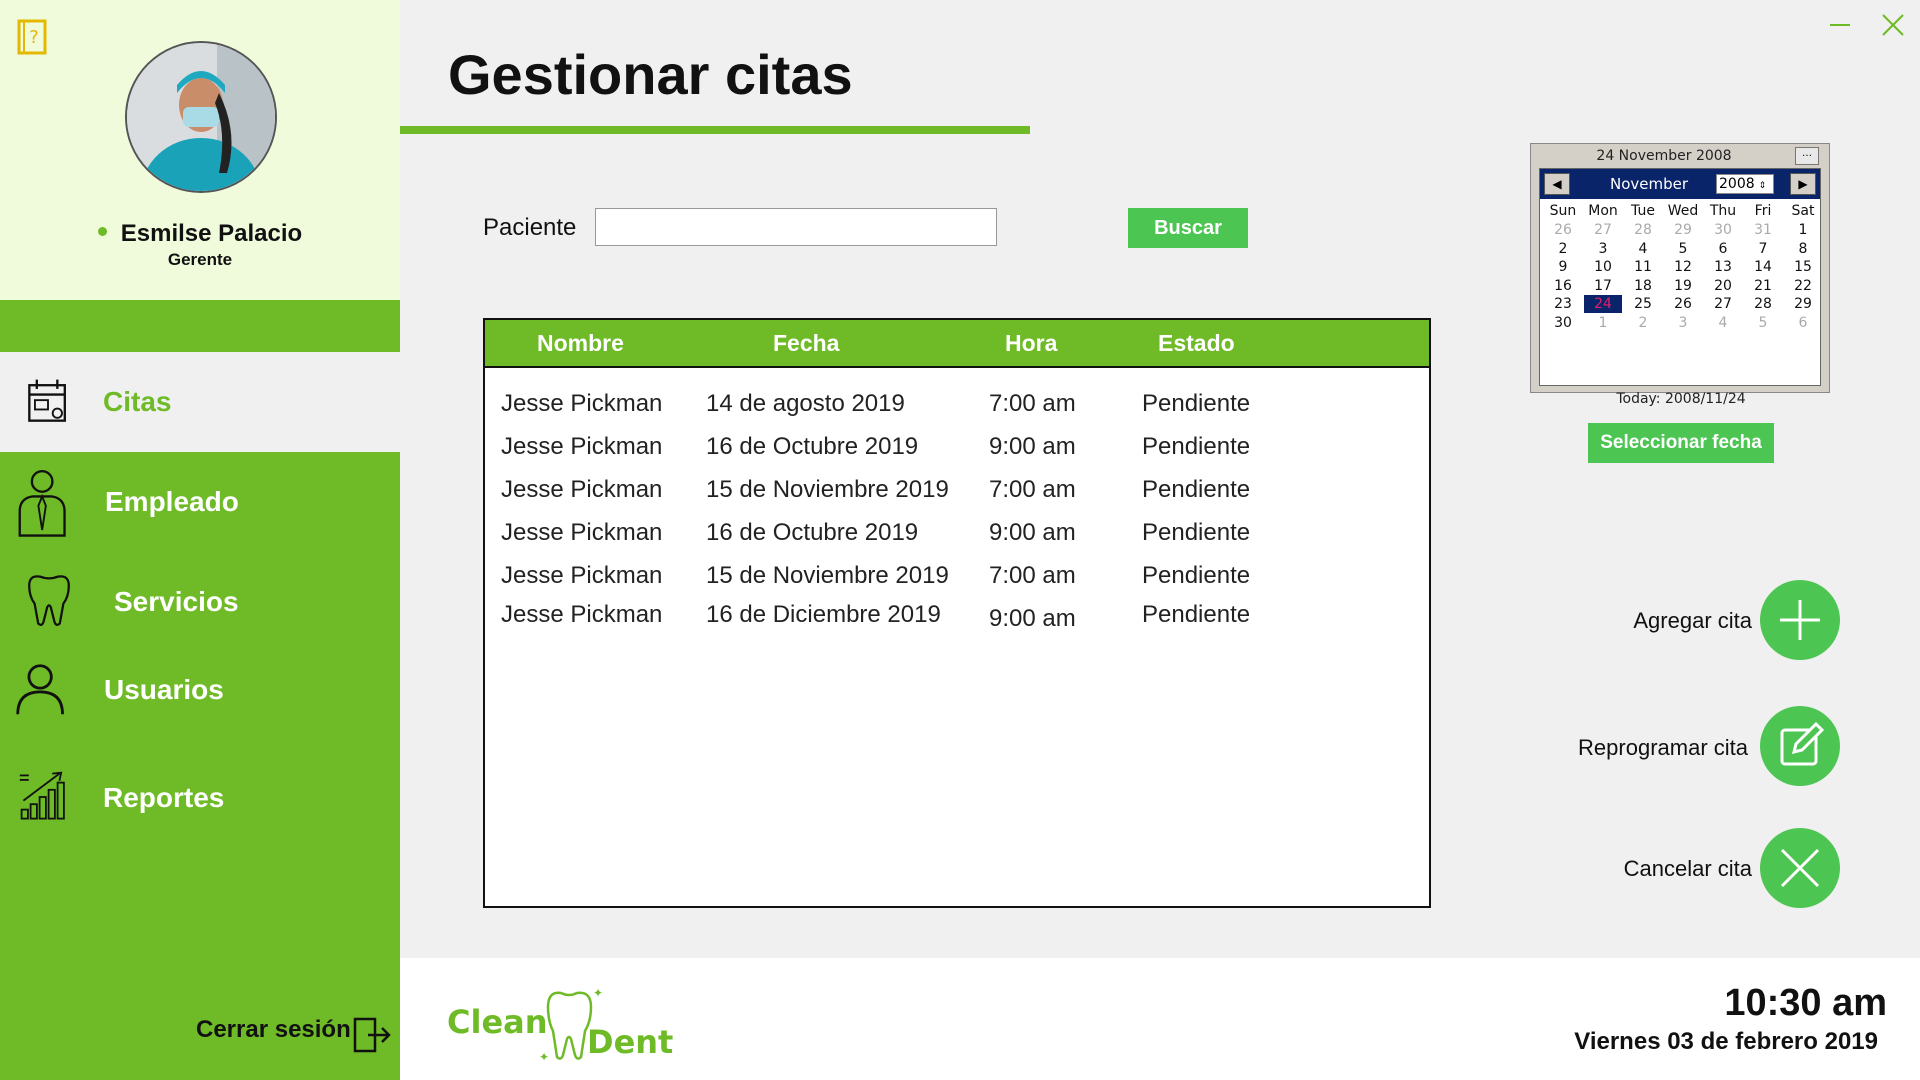 Image resolution: width=1920 pixels, height=1080 pixels. I want to click on calendar-day: 18, so click(1643, 286).